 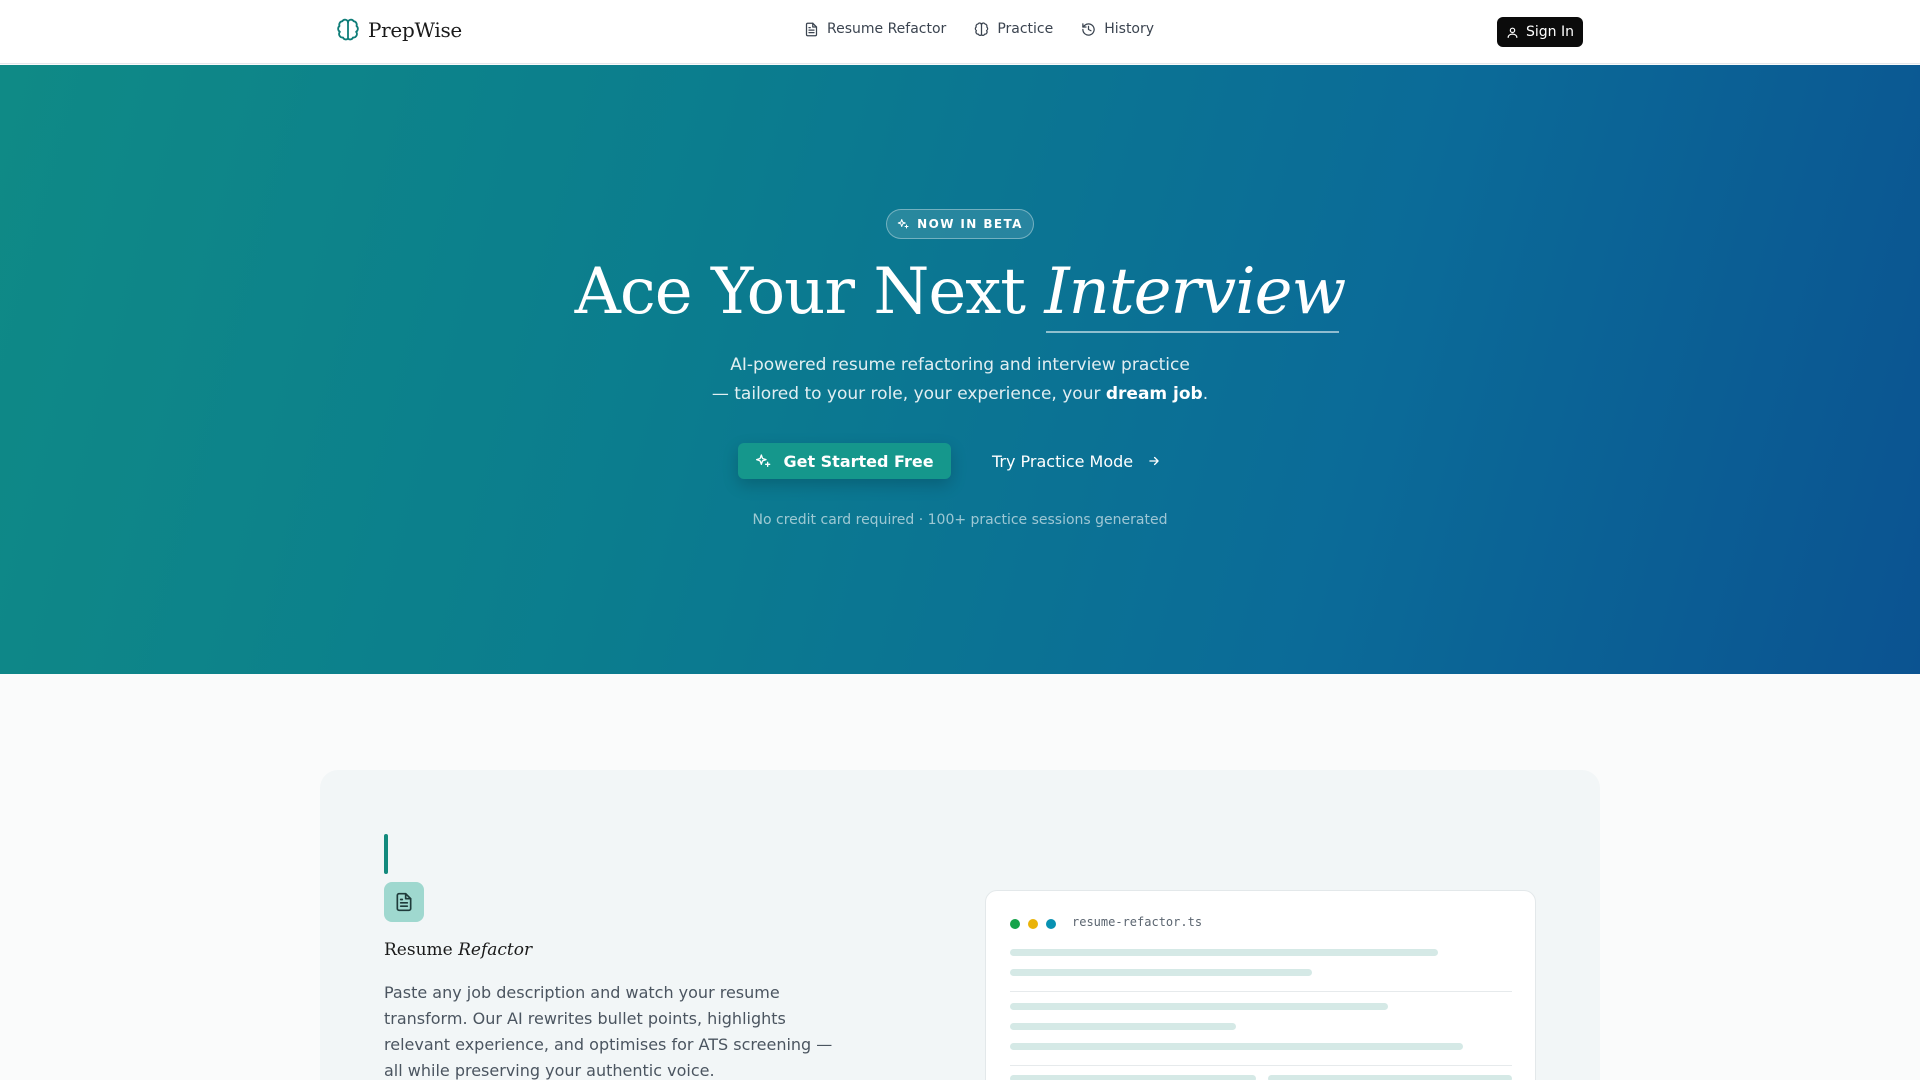 What do you see at coordinates (982, 28) in the screenshot?
I see `brain-icon` at bounding box center [982, 28].